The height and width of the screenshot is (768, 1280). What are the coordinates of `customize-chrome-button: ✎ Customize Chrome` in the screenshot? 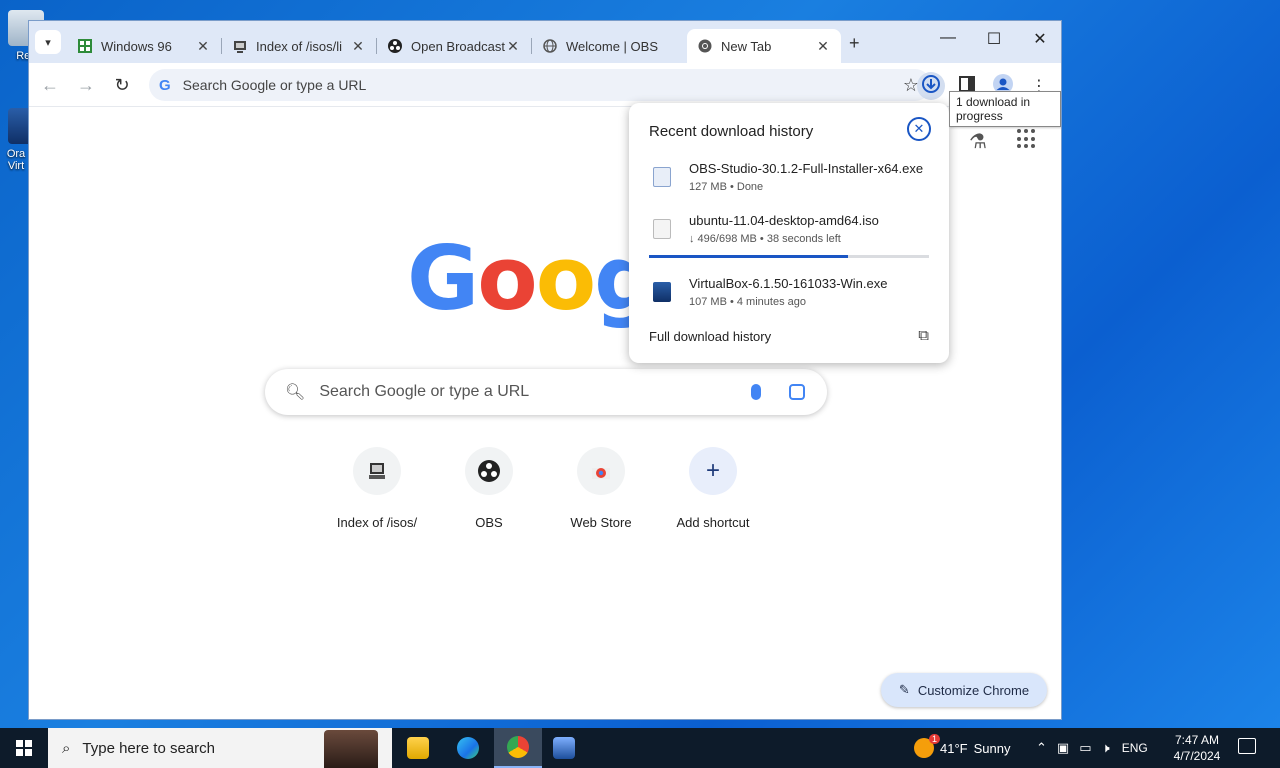 It's located at (964, 690).